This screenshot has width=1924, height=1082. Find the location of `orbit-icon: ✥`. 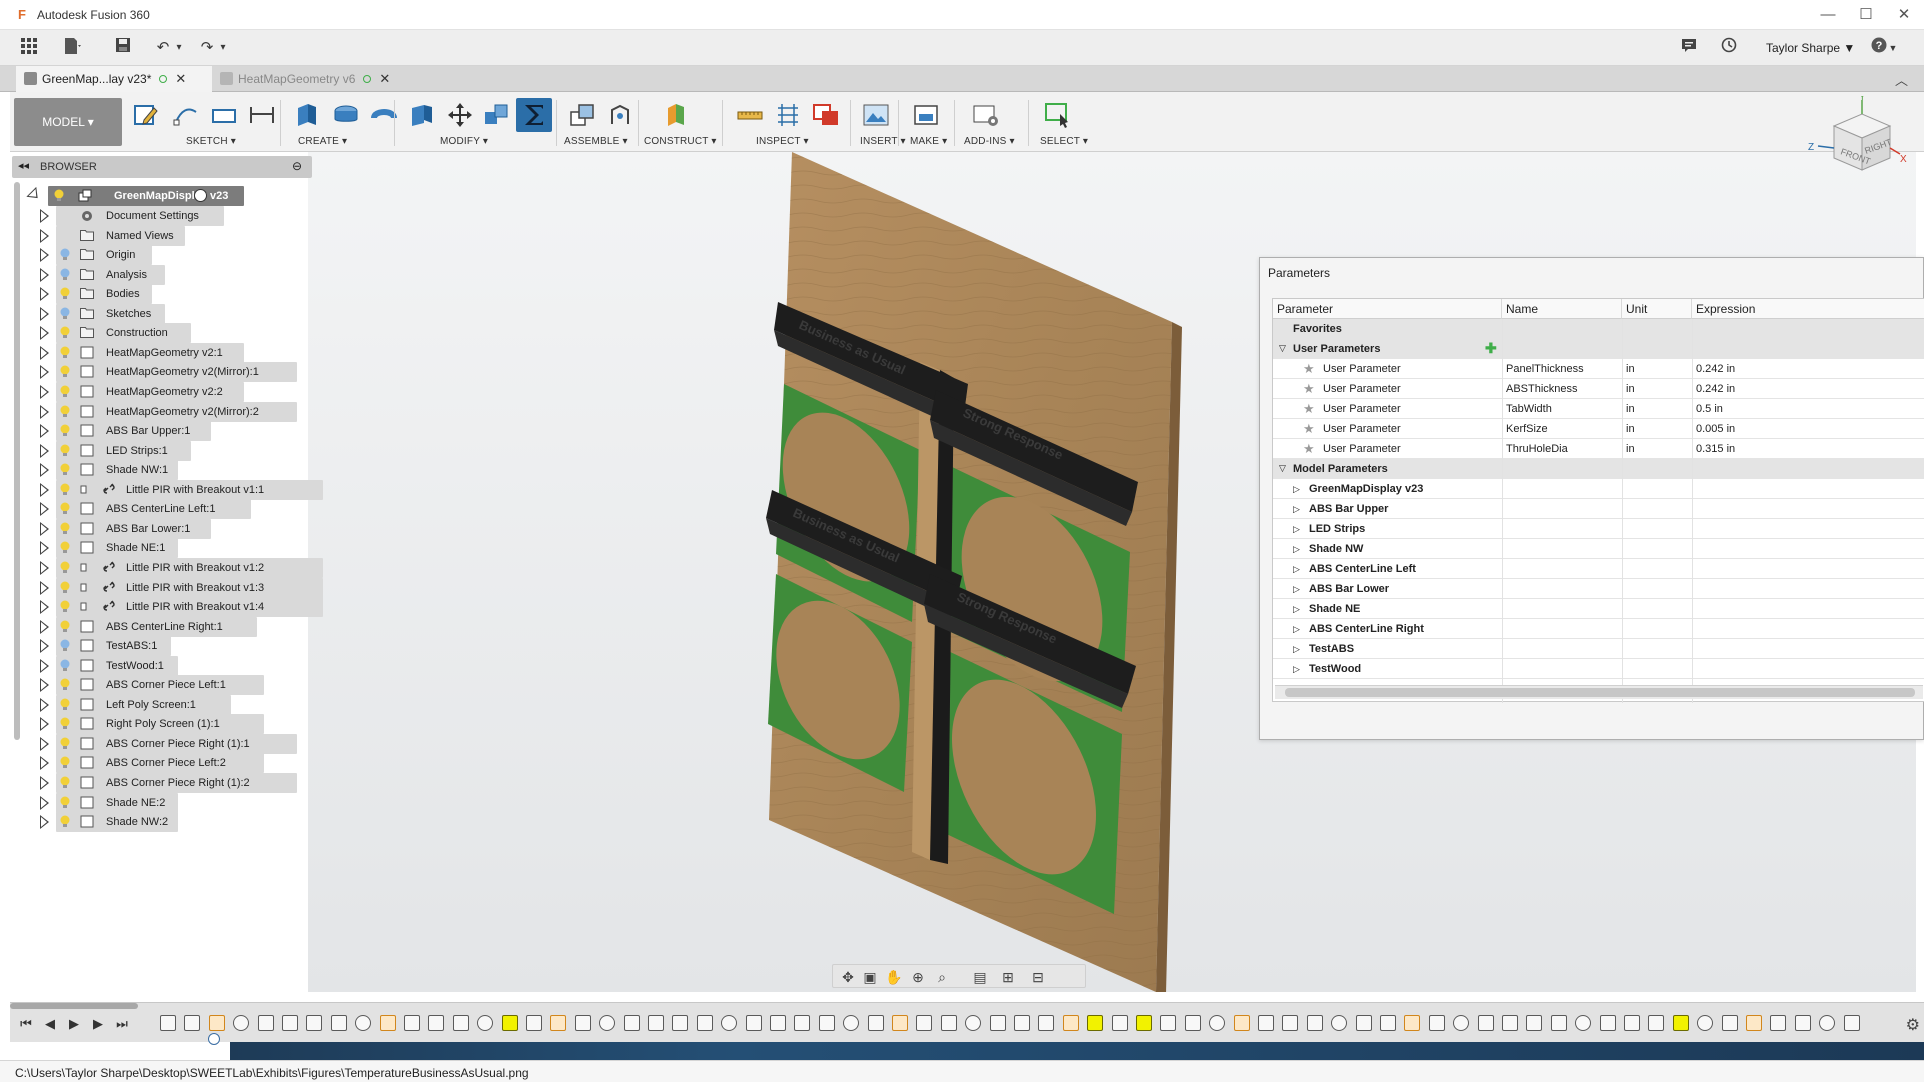

orbit-icon: ✥ is located at coordinates (848, 977).